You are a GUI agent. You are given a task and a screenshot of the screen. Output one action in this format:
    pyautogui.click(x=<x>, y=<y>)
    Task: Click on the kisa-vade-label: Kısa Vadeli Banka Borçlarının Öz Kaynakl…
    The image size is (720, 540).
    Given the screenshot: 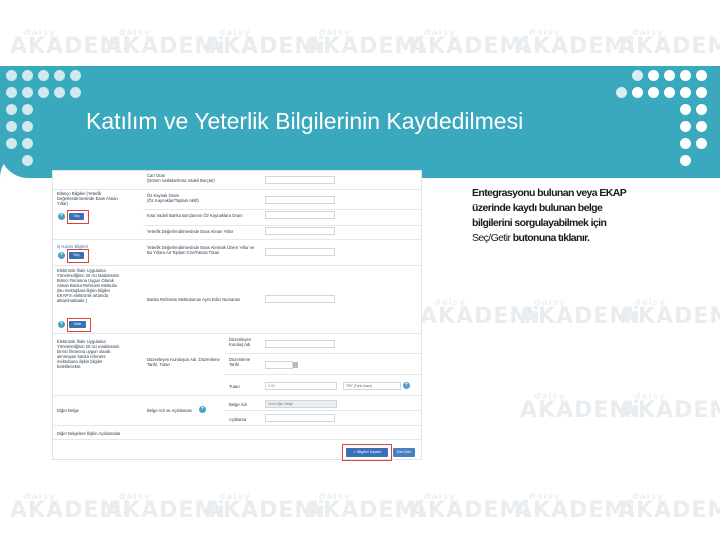 What is the action you would take?
    pyautogui.click(x=195, y=215)
    